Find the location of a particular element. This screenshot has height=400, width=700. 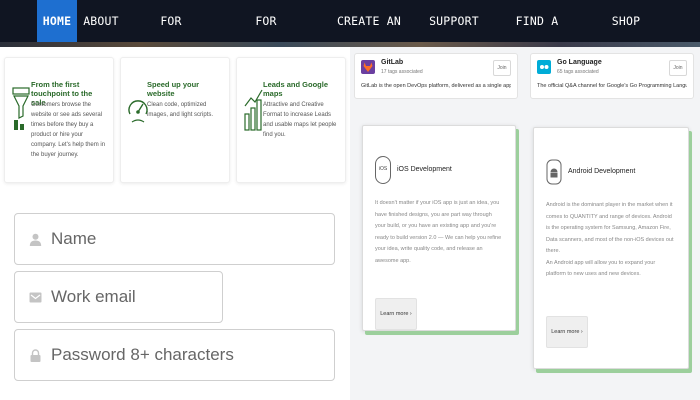

card-title: Android Development is located at coordinates (602, 171).